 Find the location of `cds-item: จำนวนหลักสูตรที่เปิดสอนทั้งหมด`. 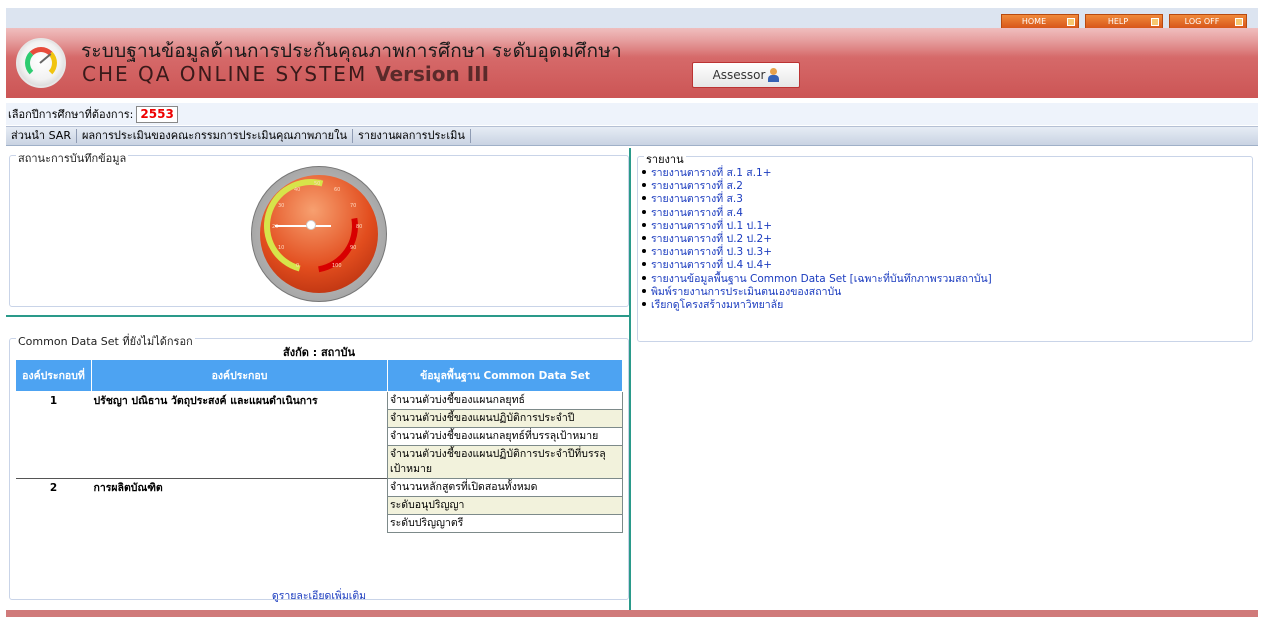

cds-item: จำนวนหลักสูตรที่เปิดสอนทั้งหมด is located at coordinates (505, 487).